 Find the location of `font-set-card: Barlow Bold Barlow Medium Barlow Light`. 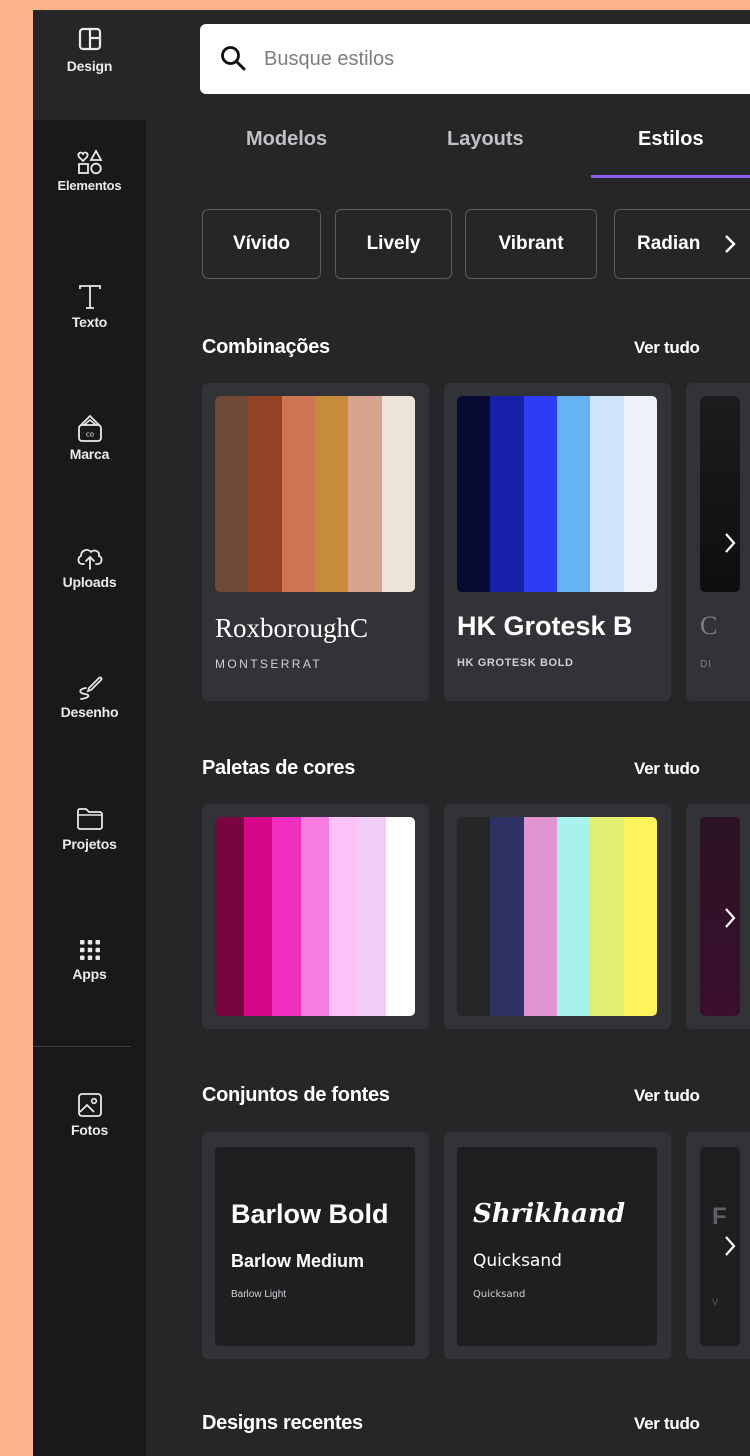

font-set-card: Barlow Bold Barlow Medium Barlow Light is located at coordinates (315, 1245).